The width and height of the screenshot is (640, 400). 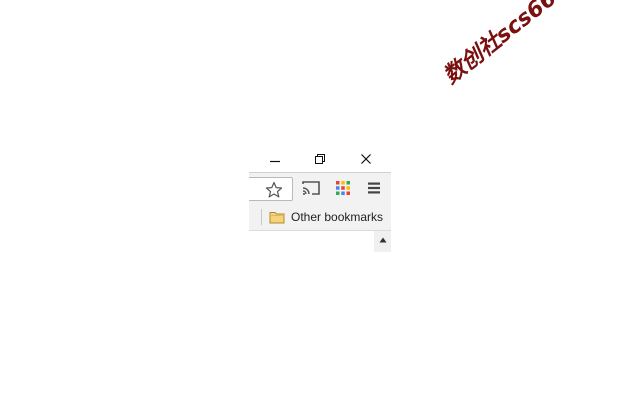 I want to click on browser-window-fragment: Other bookmarks, so click(x=320, y=199).